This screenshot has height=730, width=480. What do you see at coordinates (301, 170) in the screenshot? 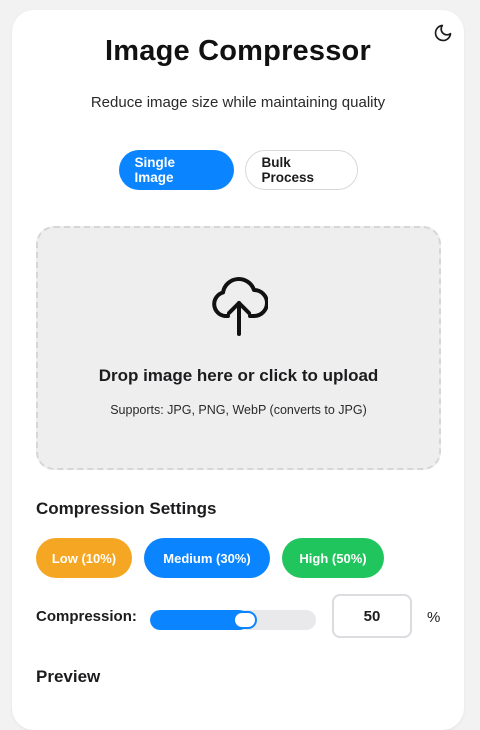
I see `tab-bulk-process: Bulk Process` at bounding box center [301, 170].